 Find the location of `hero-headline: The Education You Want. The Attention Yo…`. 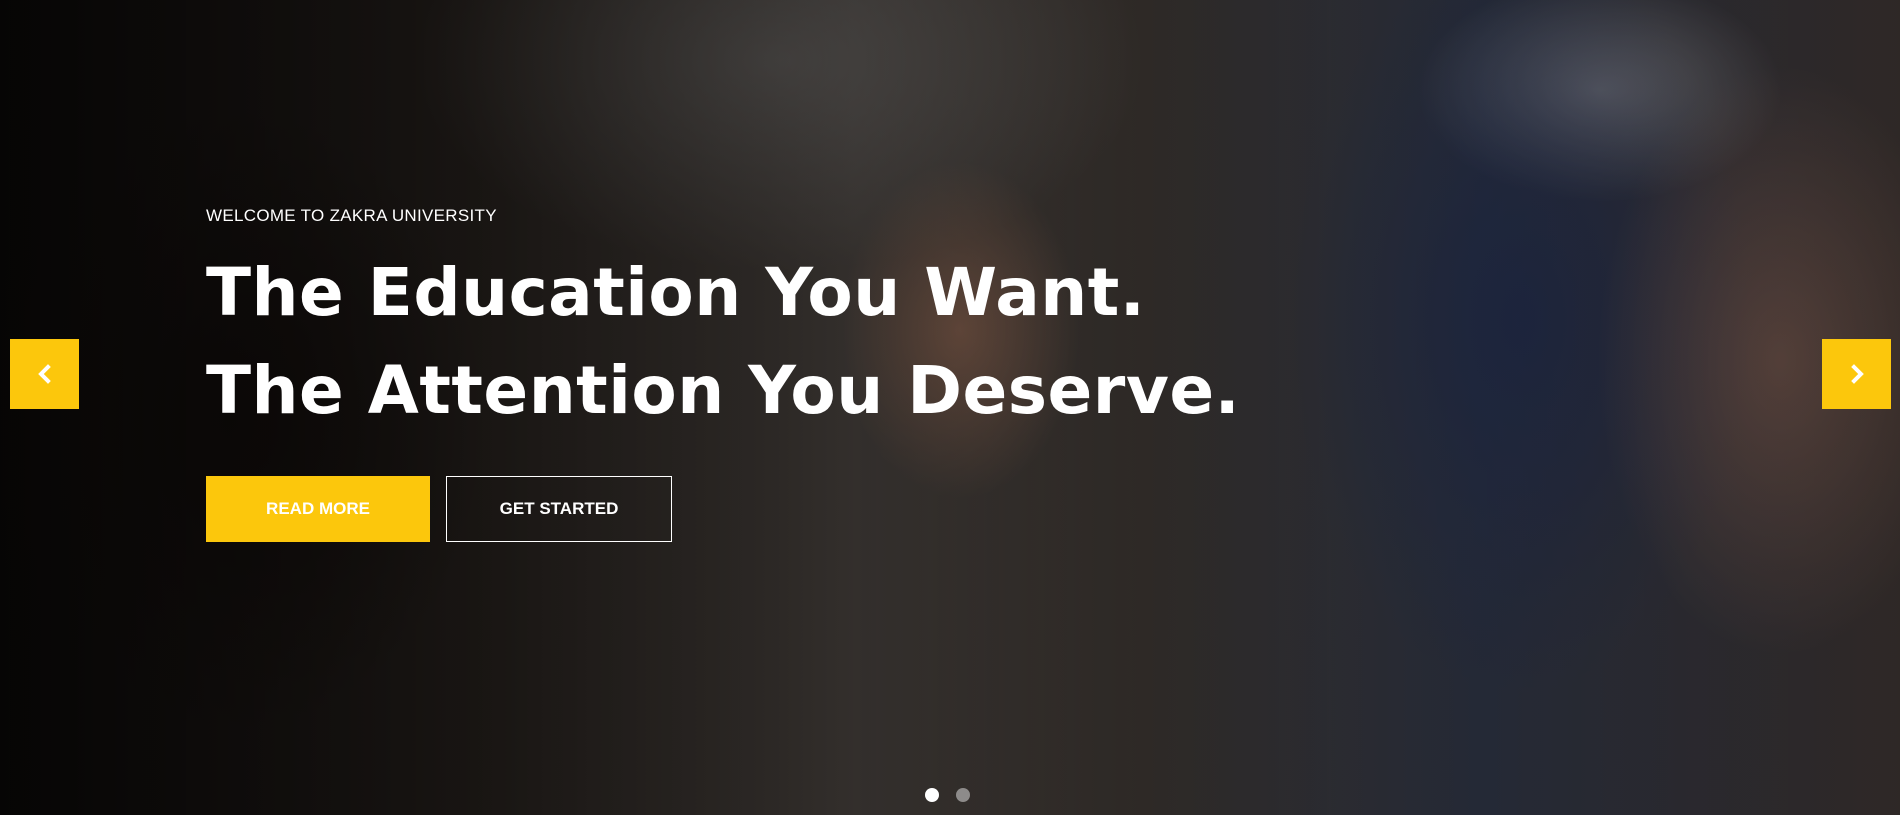

hero-headline: The Education You Want. The Attention Yo… is located at coordinates (756, 342).